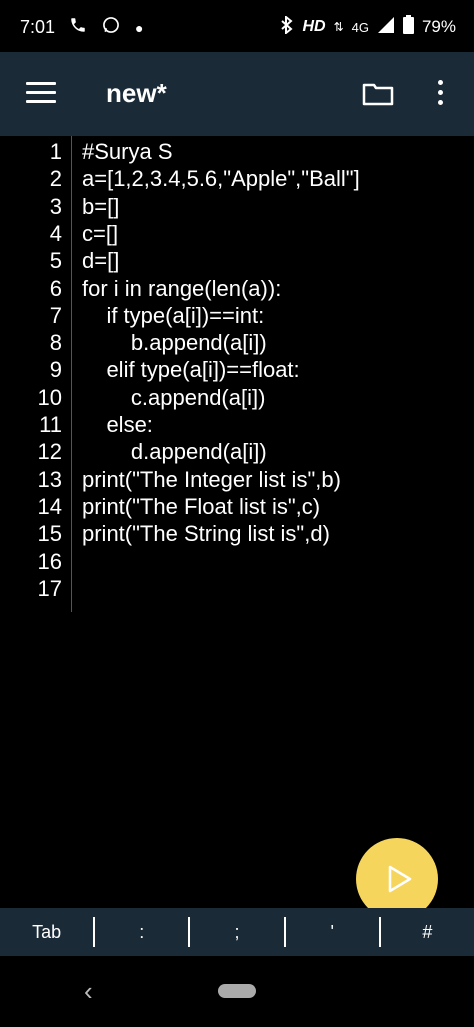 The height and width of the screenshot is (1027, 474). What do you see at coordinates (49, 506) in the screenshot?
I see `line-number: 14` at bounding box center [49, 506].